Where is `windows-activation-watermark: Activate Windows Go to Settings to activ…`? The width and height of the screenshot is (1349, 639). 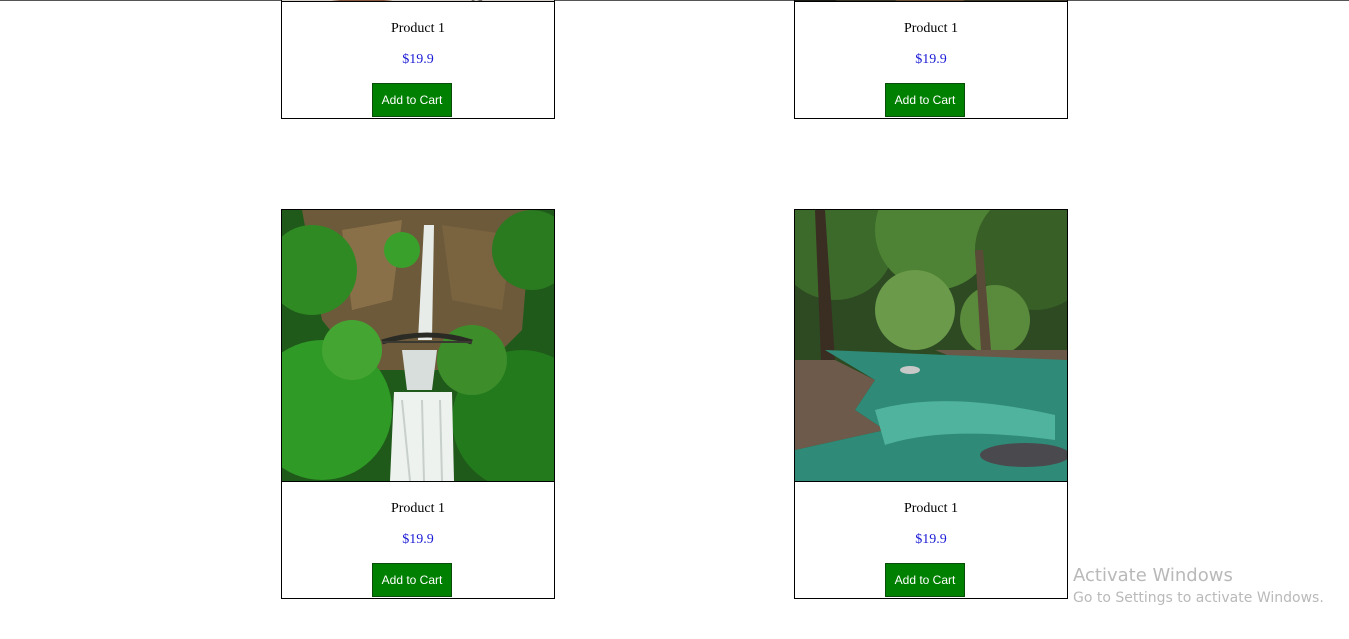
windows-activation-watermark: Activate Windows Go to Settings to activ… is located at coordinates (1198, 586).